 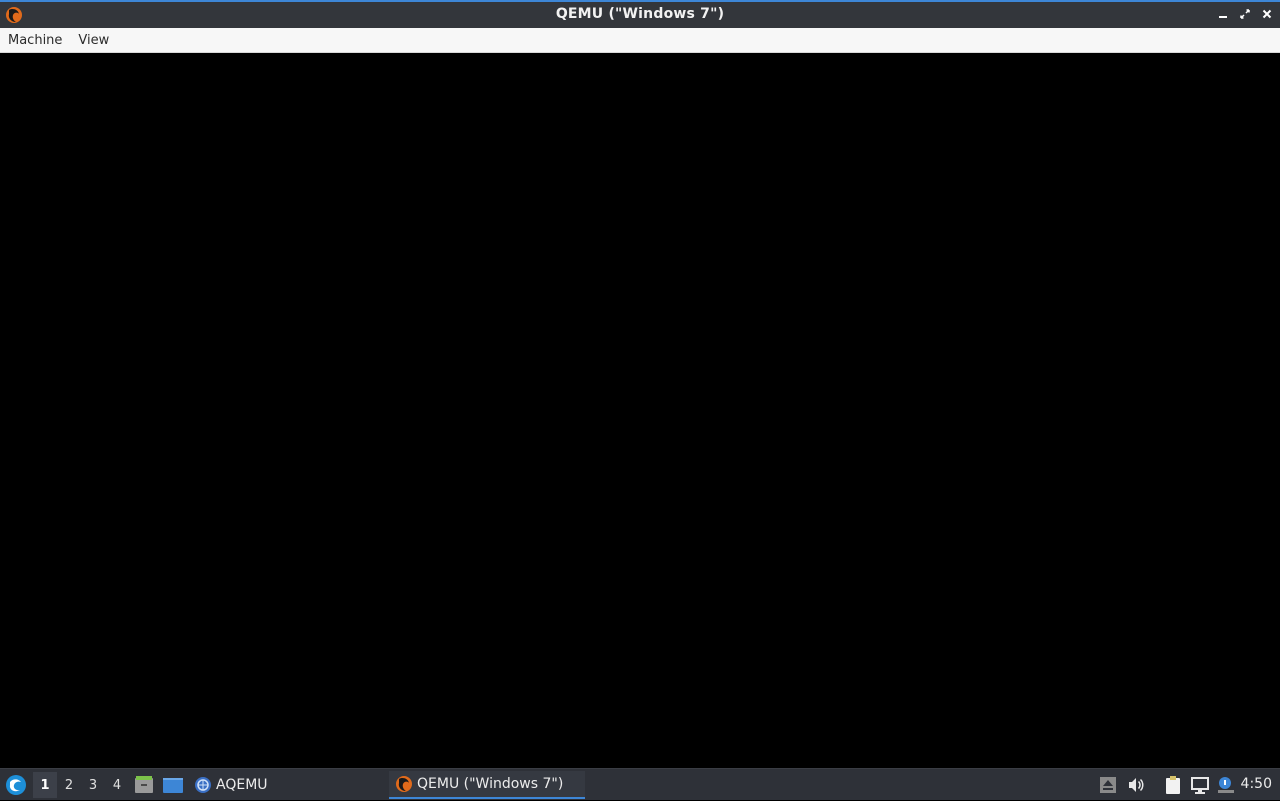 I want to click on window-title: QEMU ("Windows 7"), so click(x=640, y=14).